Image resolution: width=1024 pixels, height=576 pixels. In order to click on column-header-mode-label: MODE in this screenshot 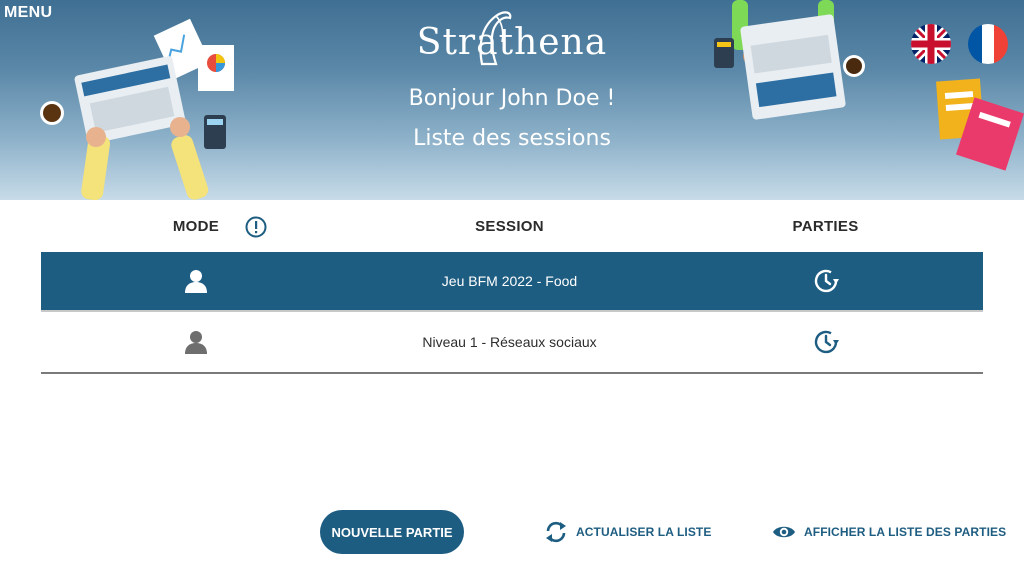, I will do `click(196, 226)`.